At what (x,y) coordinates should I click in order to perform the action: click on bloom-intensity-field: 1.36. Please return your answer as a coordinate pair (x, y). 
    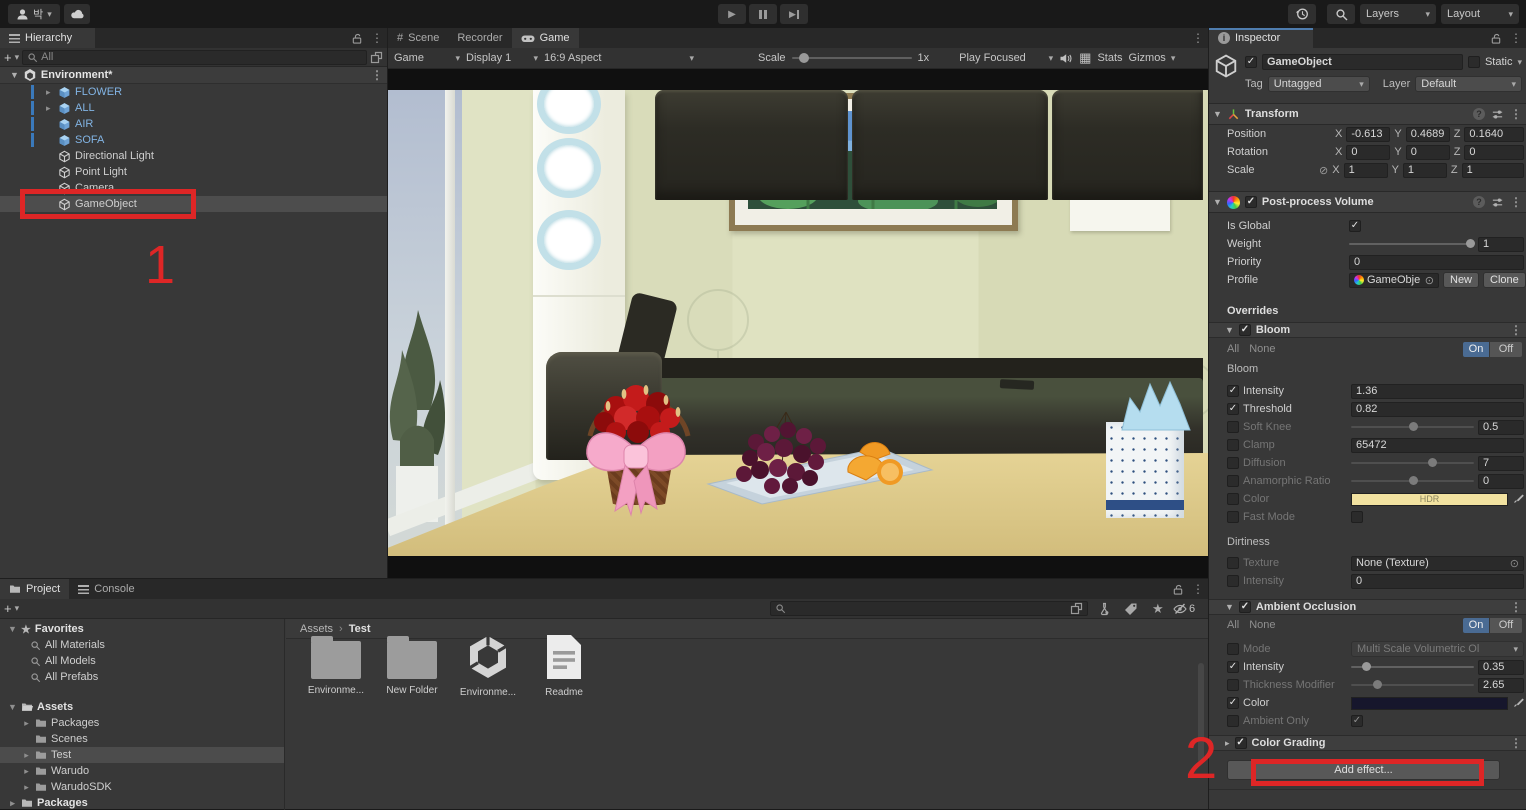
    Looking at the image, I should click on (1437, 391).